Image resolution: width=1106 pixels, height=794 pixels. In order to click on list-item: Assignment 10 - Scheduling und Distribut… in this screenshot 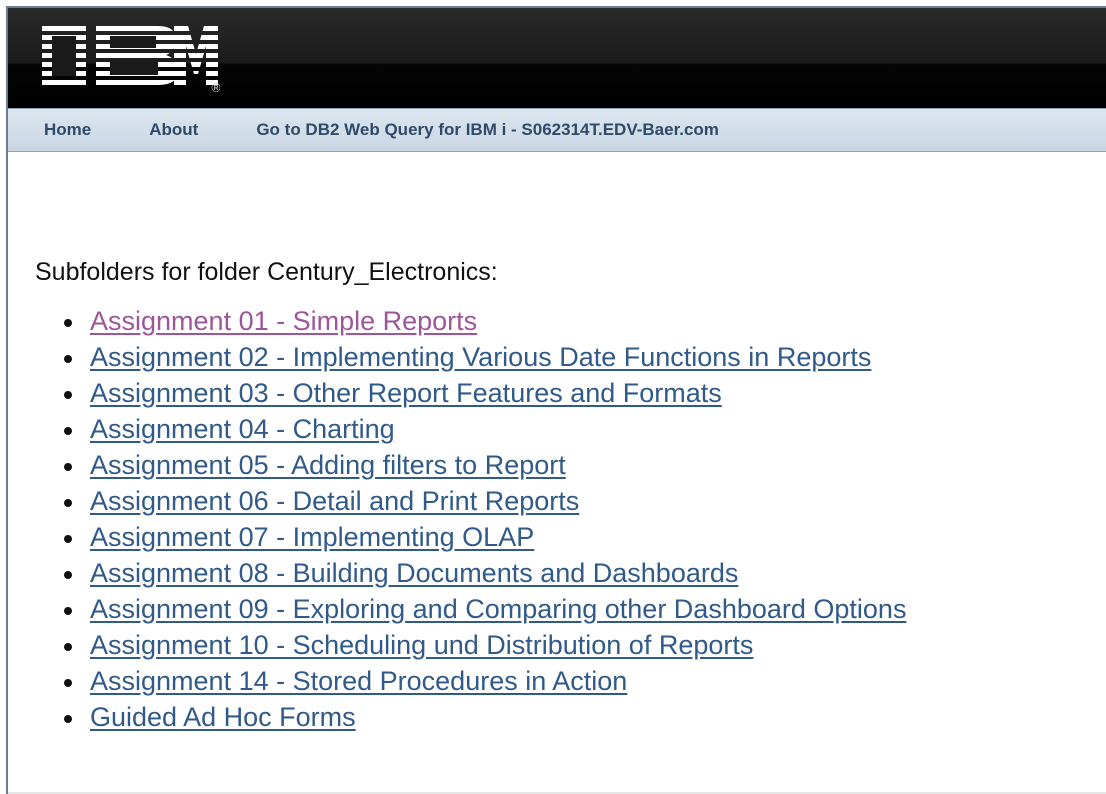, I will do `click(580, 645)`.